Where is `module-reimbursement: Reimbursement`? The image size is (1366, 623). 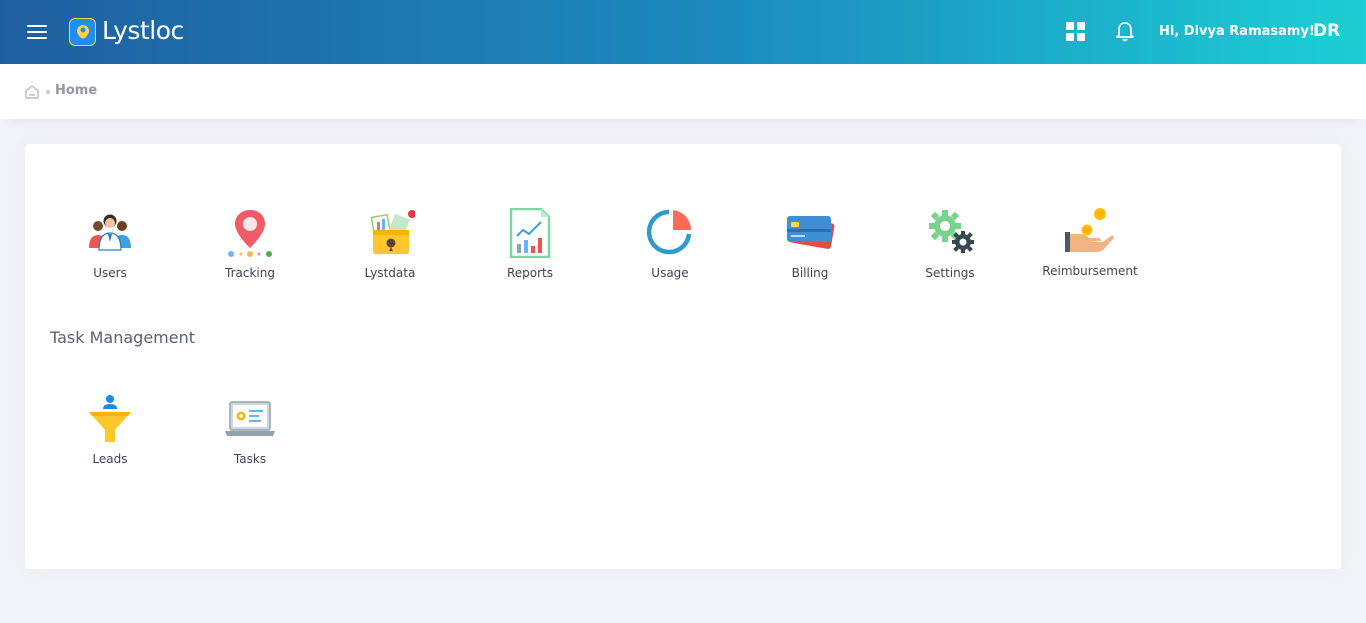 module-reimbursement: Reimbursement is located at coordinates (1090, 251).